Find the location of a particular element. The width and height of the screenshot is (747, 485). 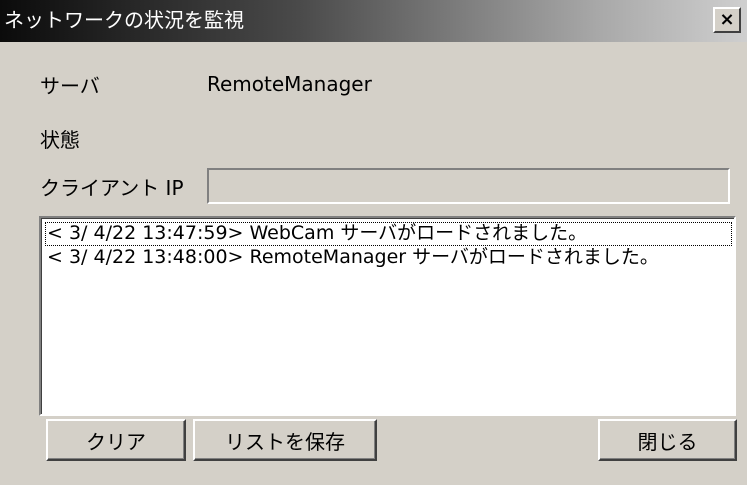

close-button: 閉じる is located at coordinates (667, 440).